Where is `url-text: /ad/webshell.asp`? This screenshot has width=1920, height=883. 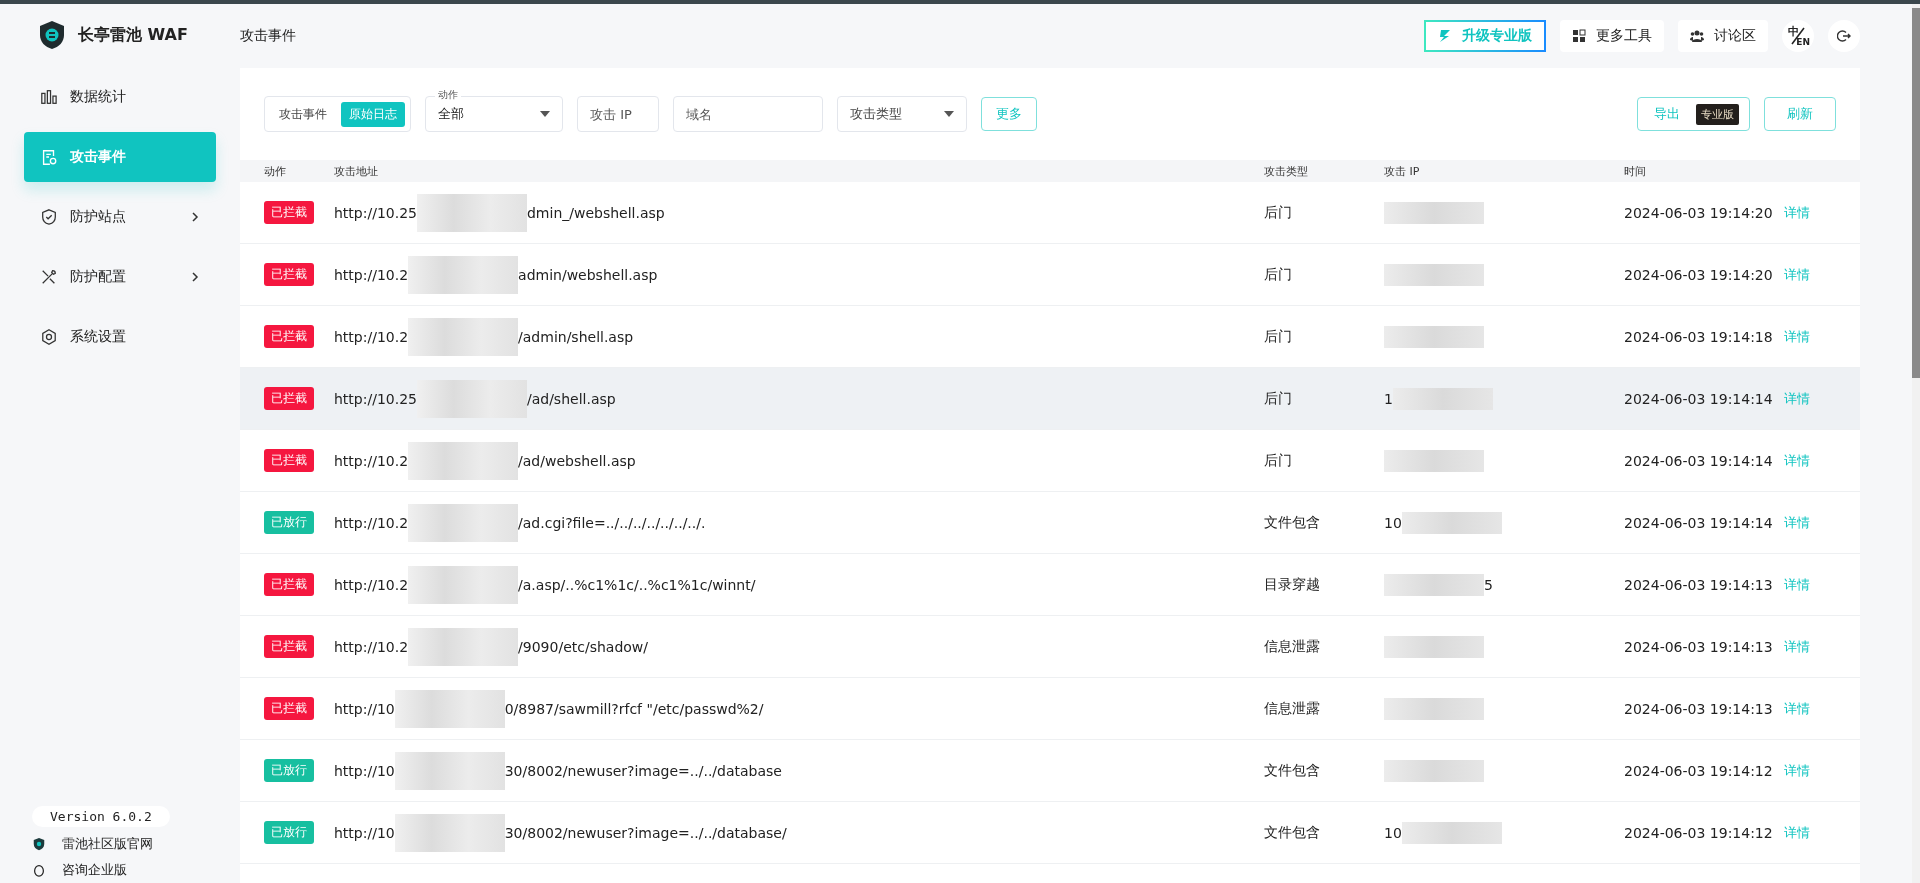
url-text: /ad/webshell.asp is located at coordinates (577, 460).